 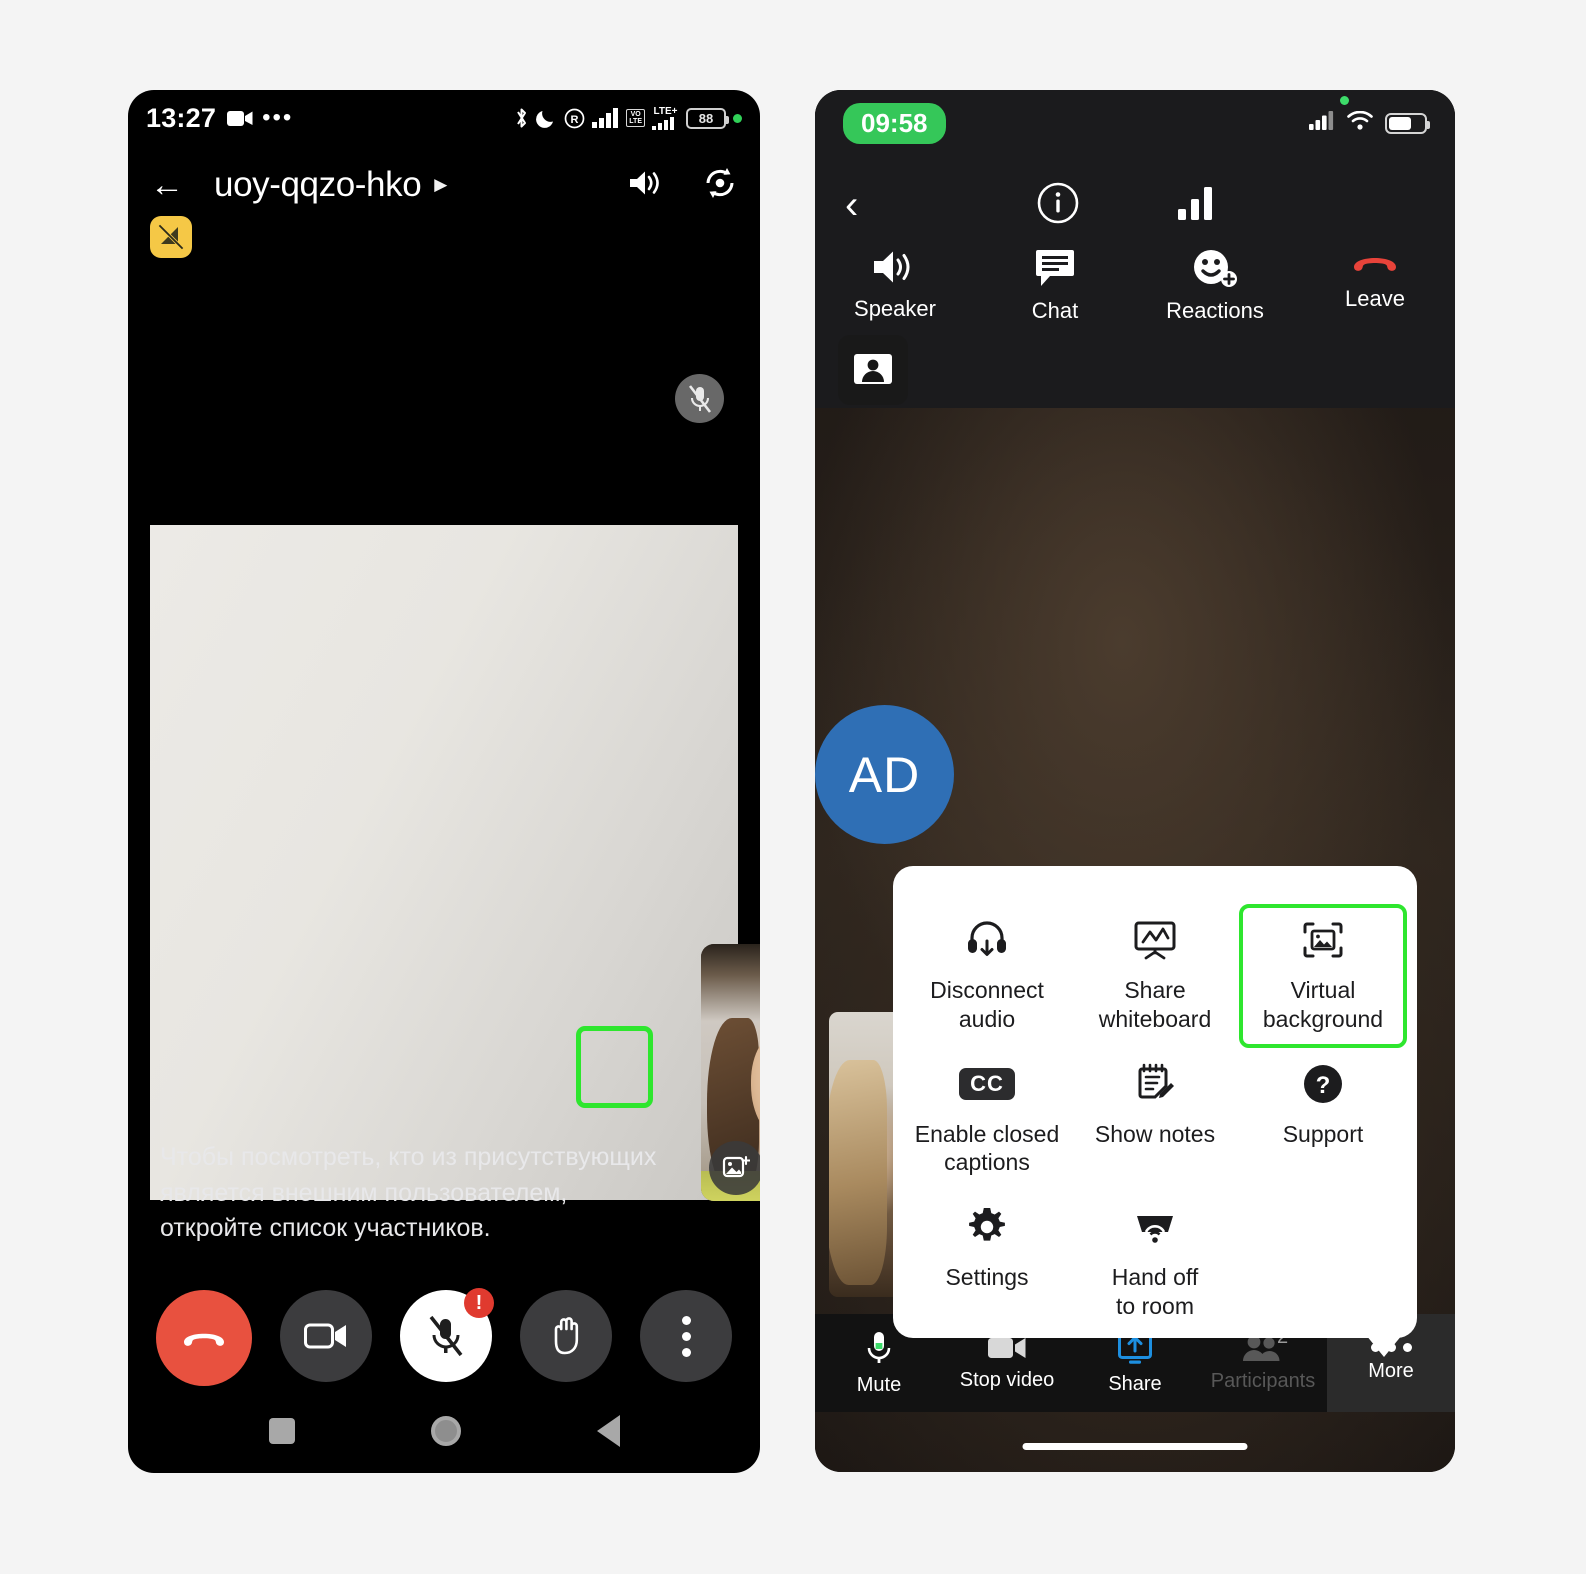 What do you see at coordinates (707, 118) in the screenshot?
I see `battery-icon: 88` at bounding box center [707, 118].